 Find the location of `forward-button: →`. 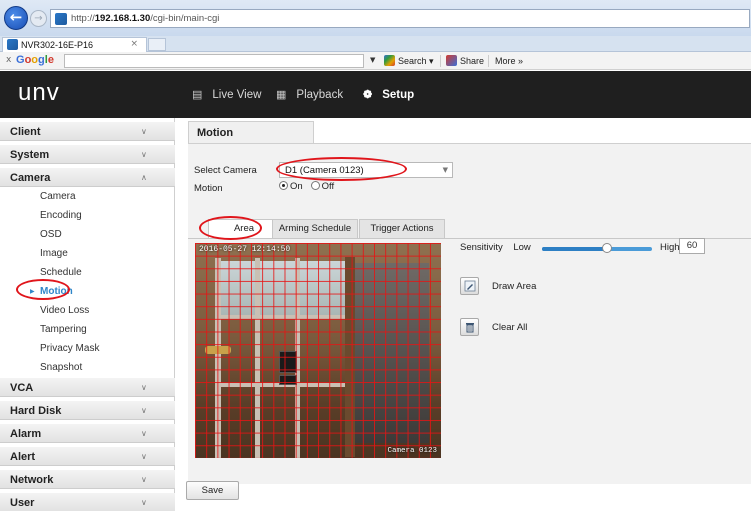

forward-button: → is located at coordinates (38, 18).